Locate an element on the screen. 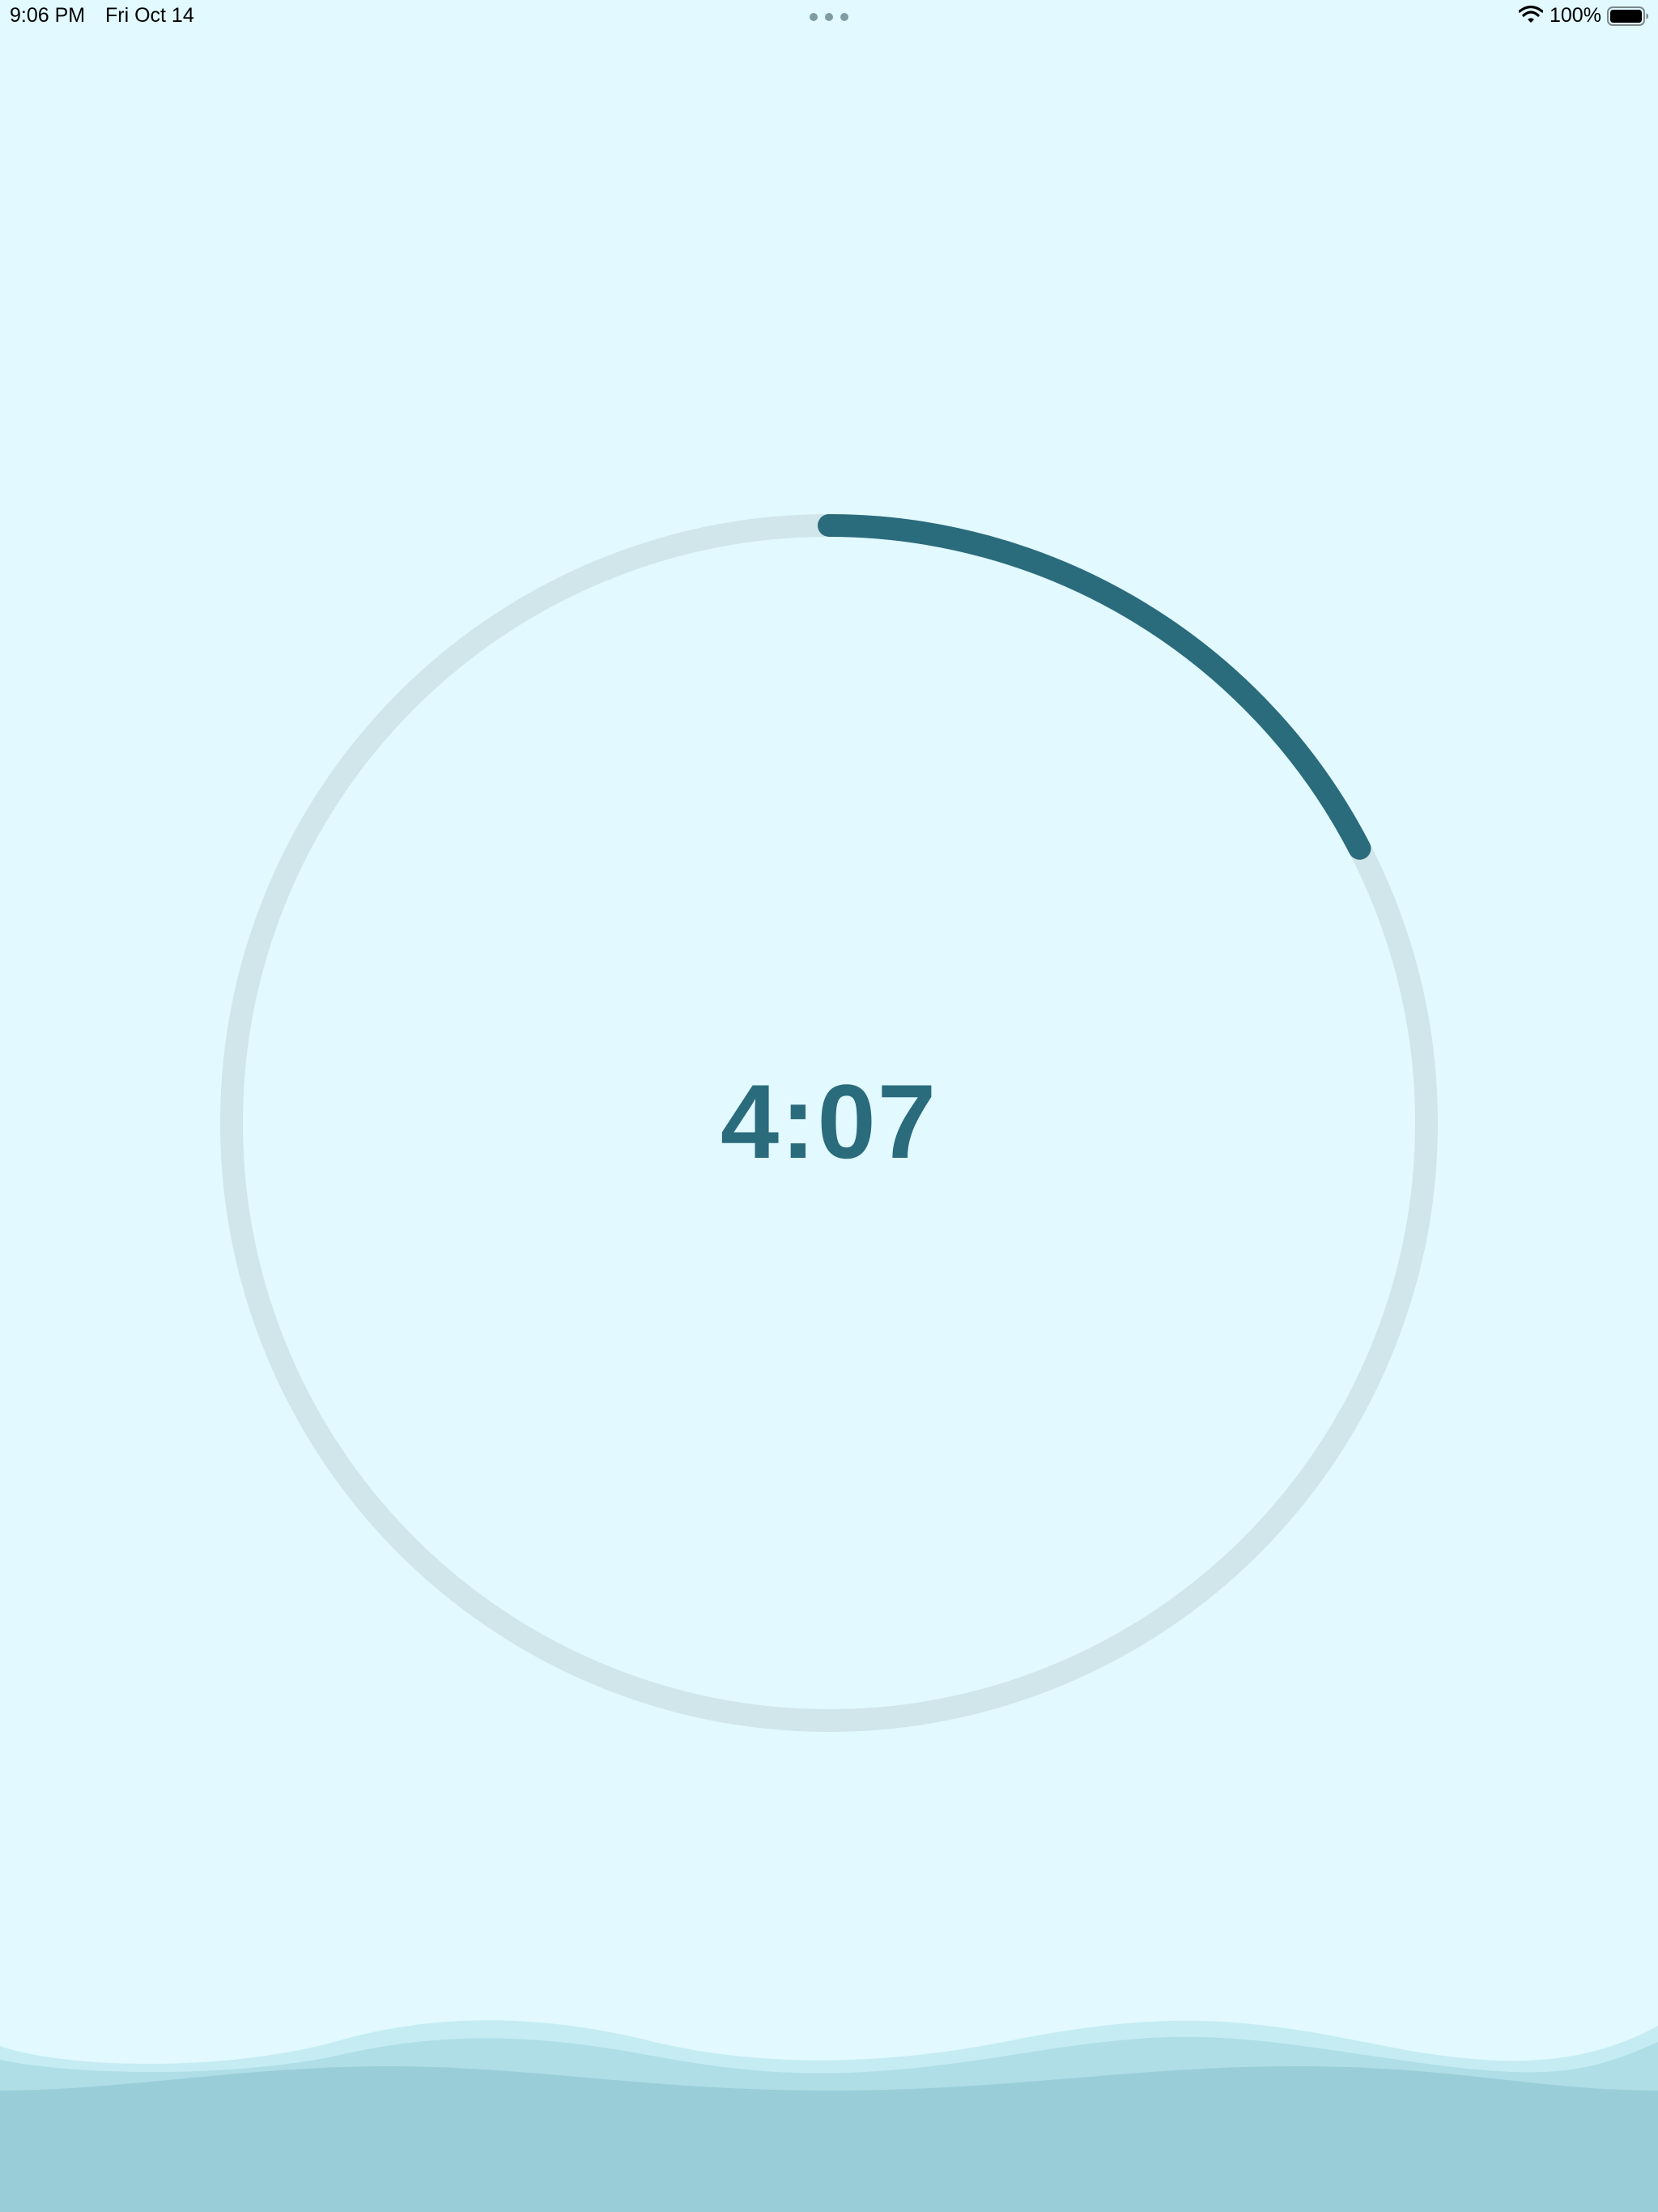 The height and width of the screenshot is (2212, 1658). multitask-dots-icon is located at coordinates (829, 17).